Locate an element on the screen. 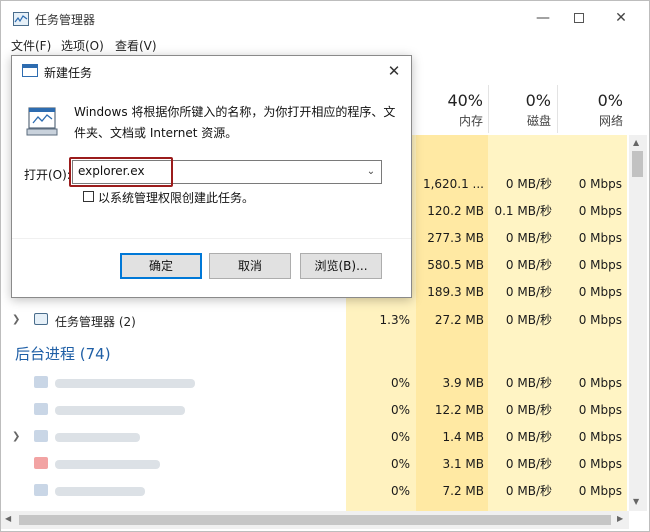  title-bar: 任务管理器 — ✕ is located at coordinates (325, 18).